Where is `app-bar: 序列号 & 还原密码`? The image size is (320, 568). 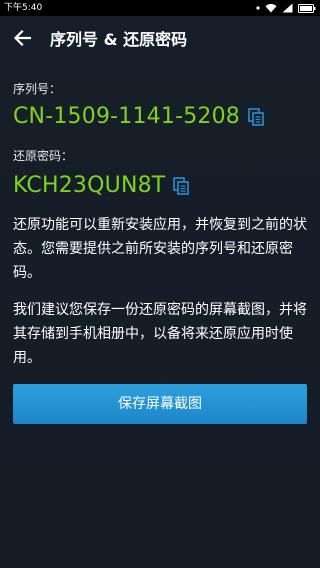 app-bar: 序列号 & 还原密码 is located at coordinates (160, 40).